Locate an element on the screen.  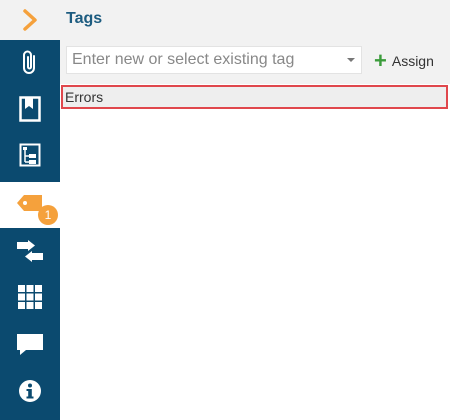
tag-label: Errors is located at coordinates (84, 97).